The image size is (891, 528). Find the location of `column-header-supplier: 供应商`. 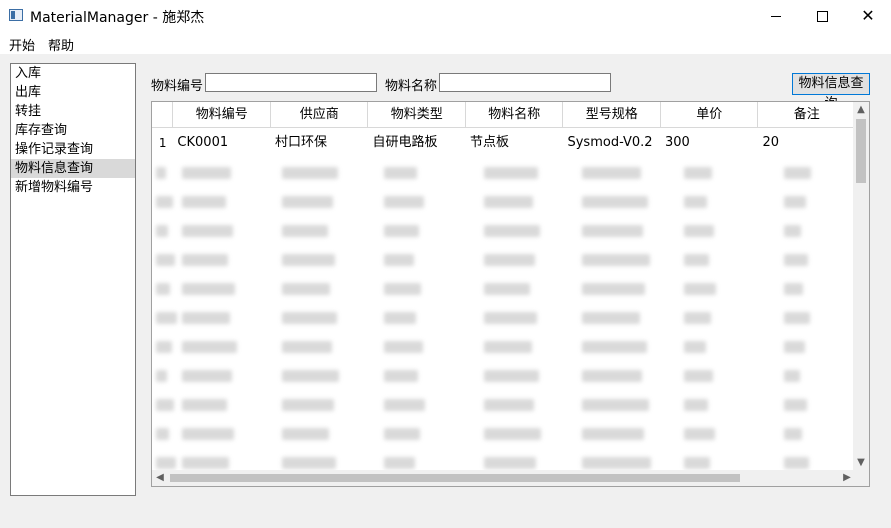

column-header-supplier: 供应商 is located at coordinates (319, 115).